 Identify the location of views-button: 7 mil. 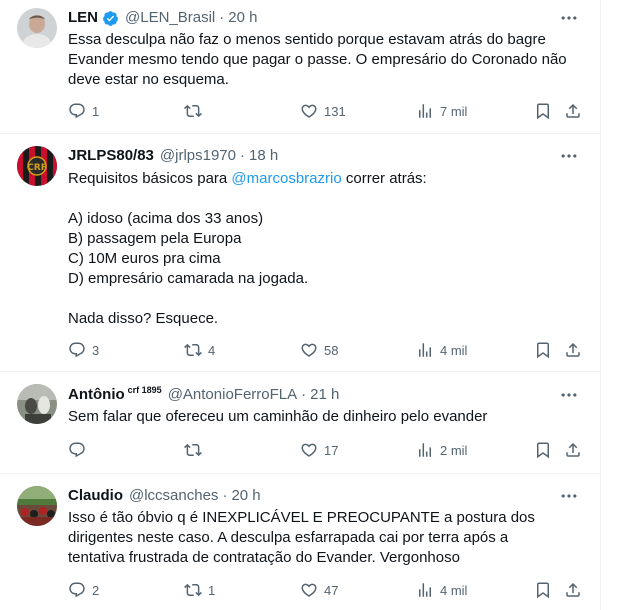
(441, 111).